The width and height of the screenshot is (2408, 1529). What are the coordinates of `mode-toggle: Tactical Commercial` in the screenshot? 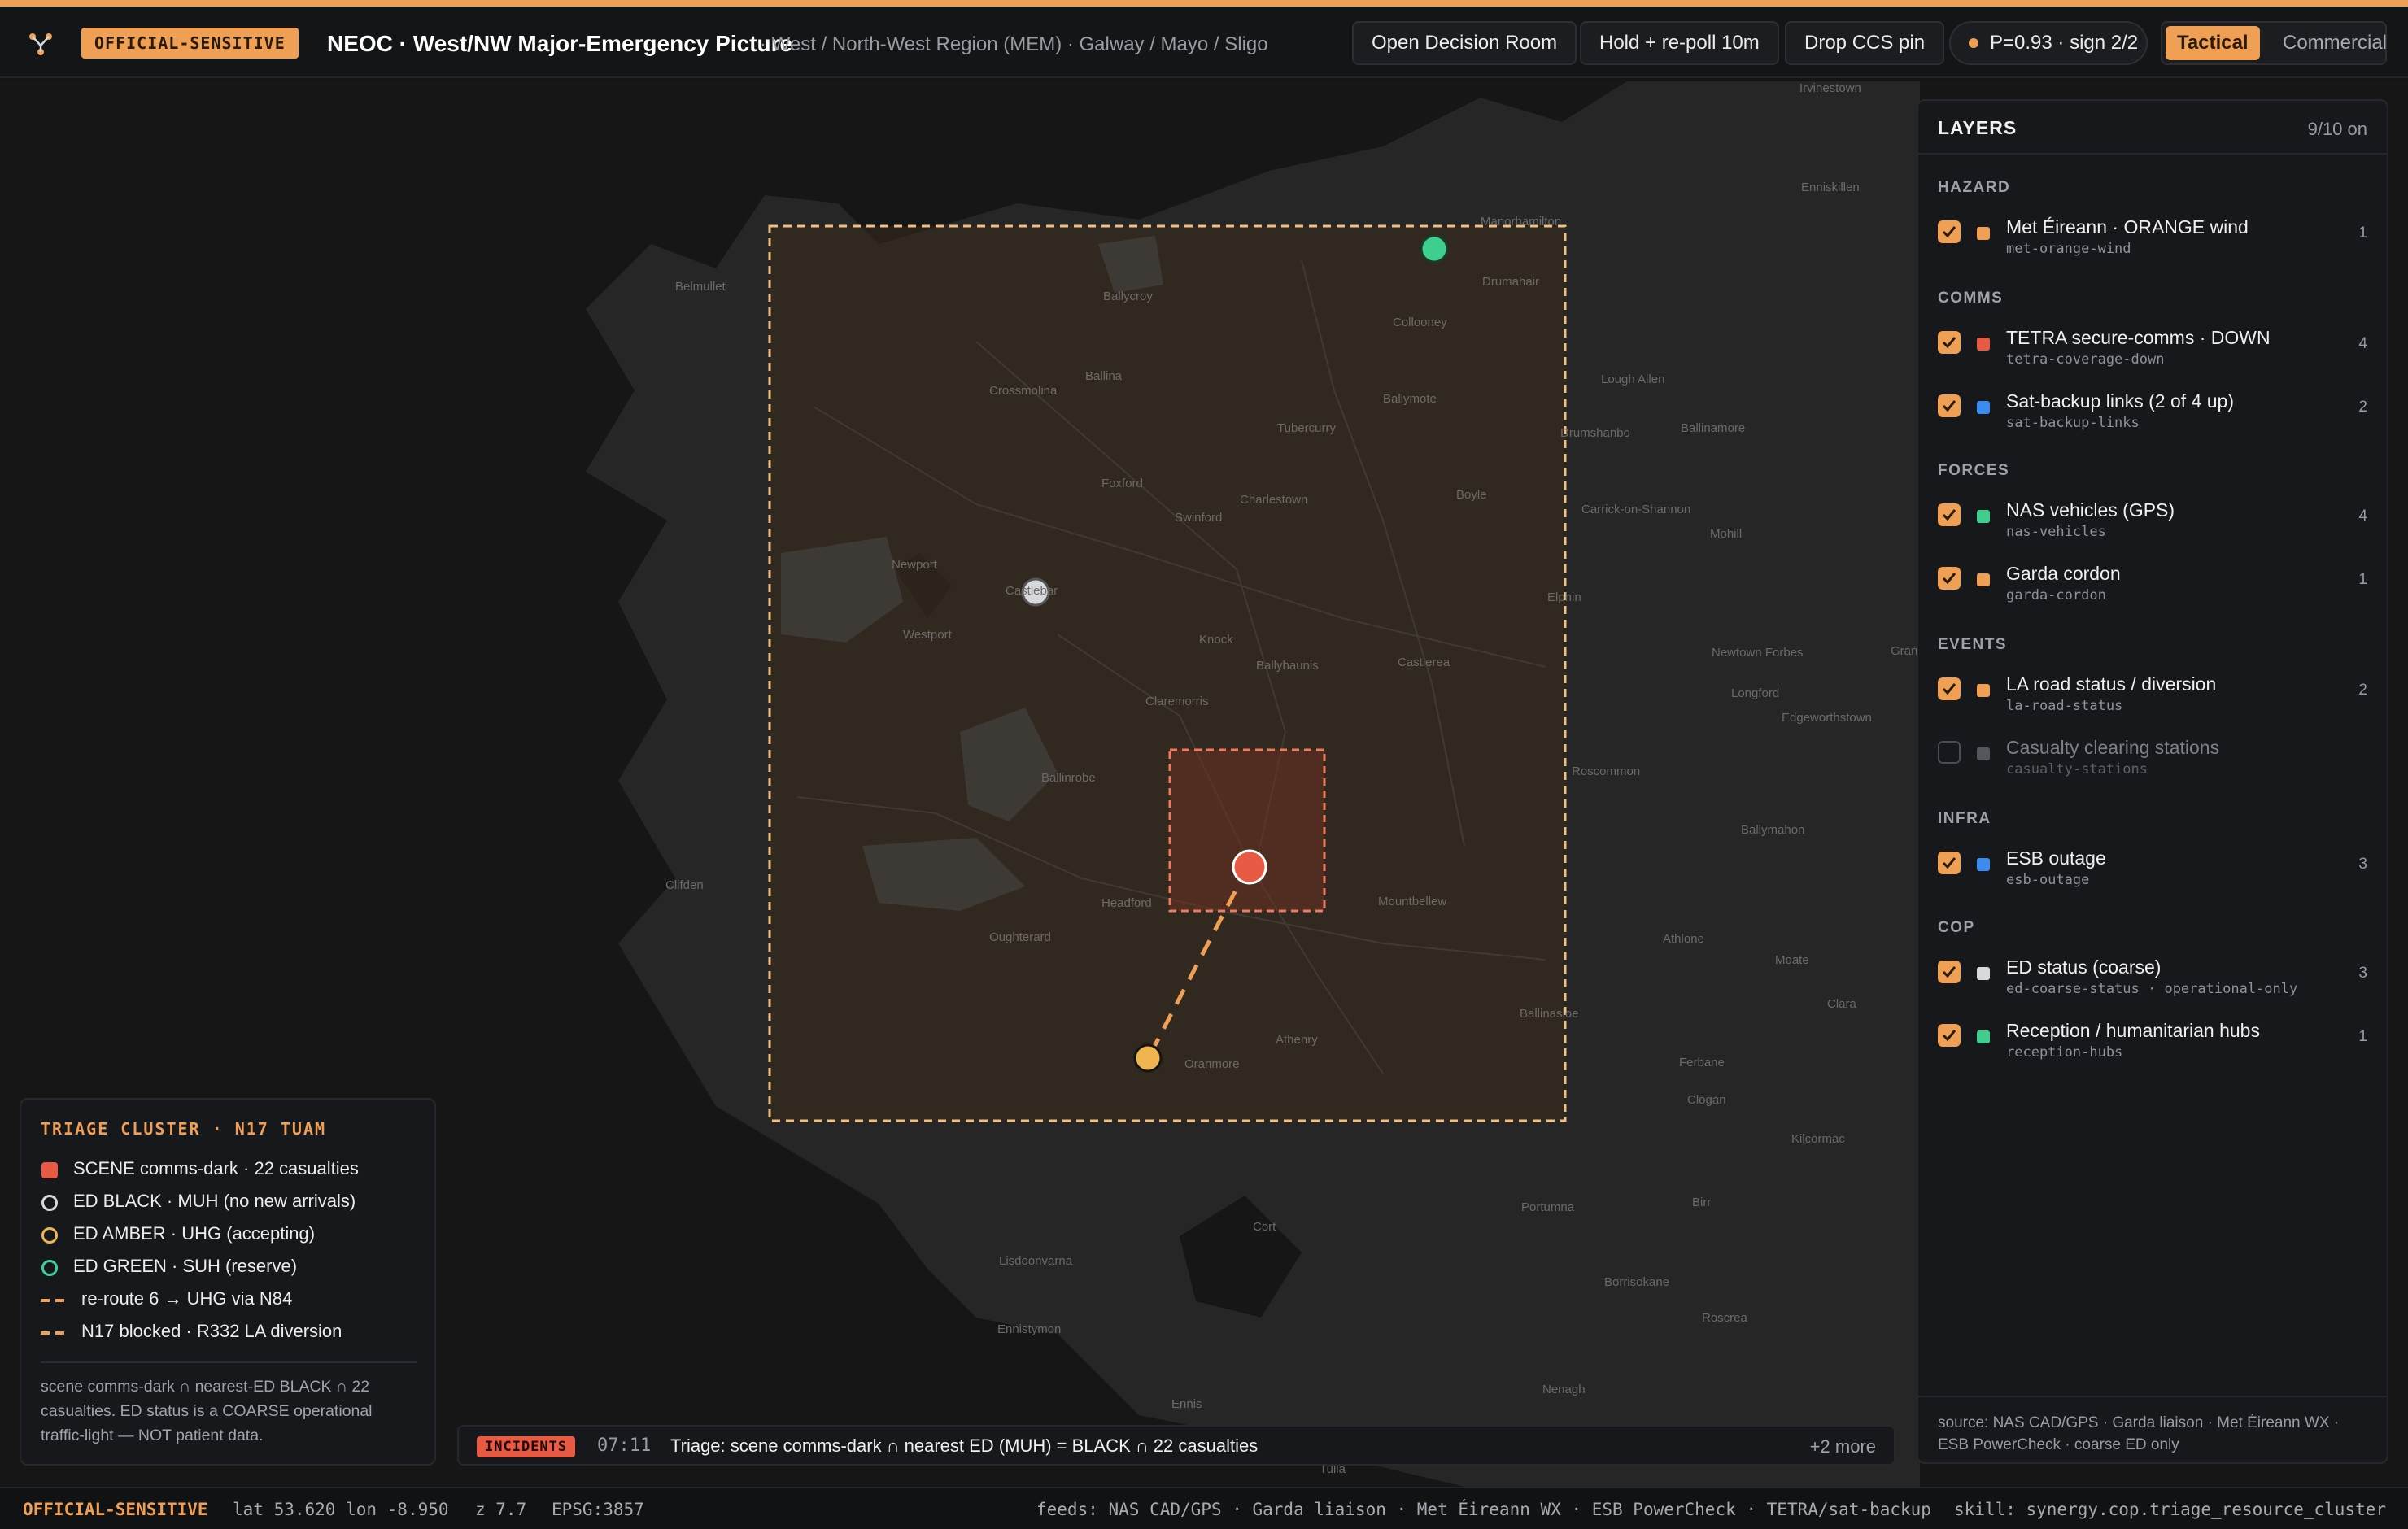 It's located at (2274, 43).